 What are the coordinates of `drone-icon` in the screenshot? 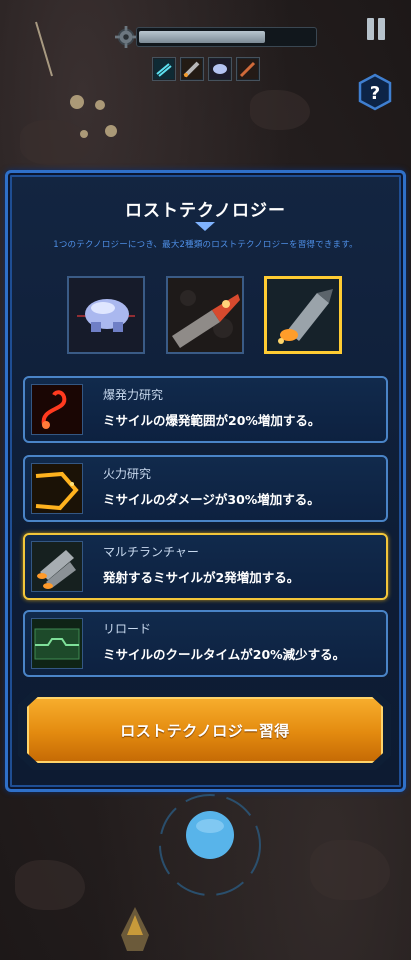 It's located at (106, 315).